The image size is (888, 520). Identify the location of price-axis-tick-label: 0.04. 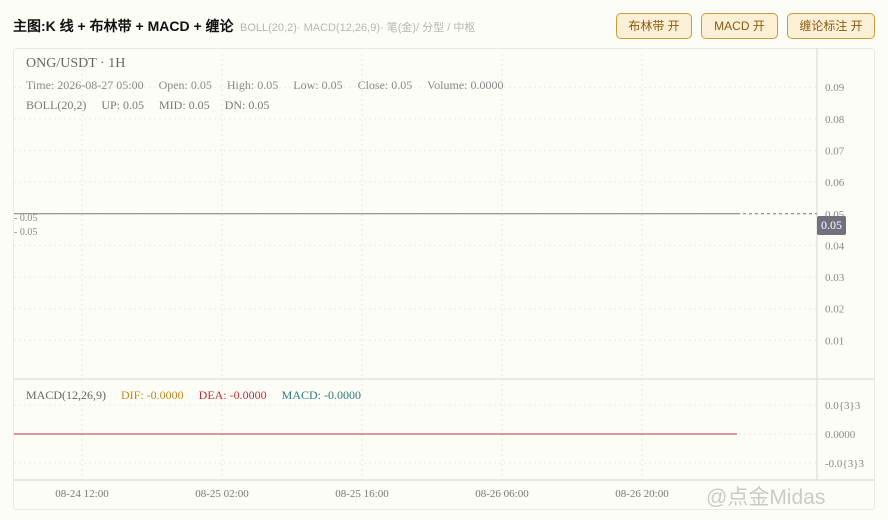
(835, 246).